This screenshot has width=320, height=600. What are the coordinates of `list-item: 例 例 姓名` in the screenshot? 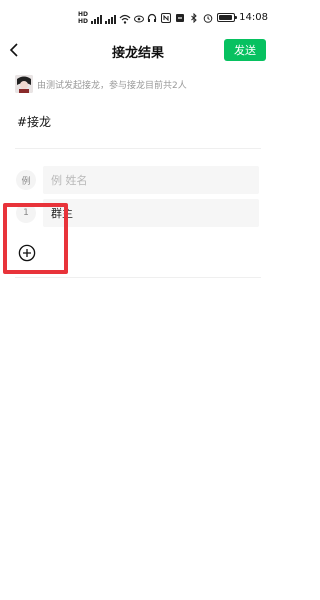 It's located at (137, 180).